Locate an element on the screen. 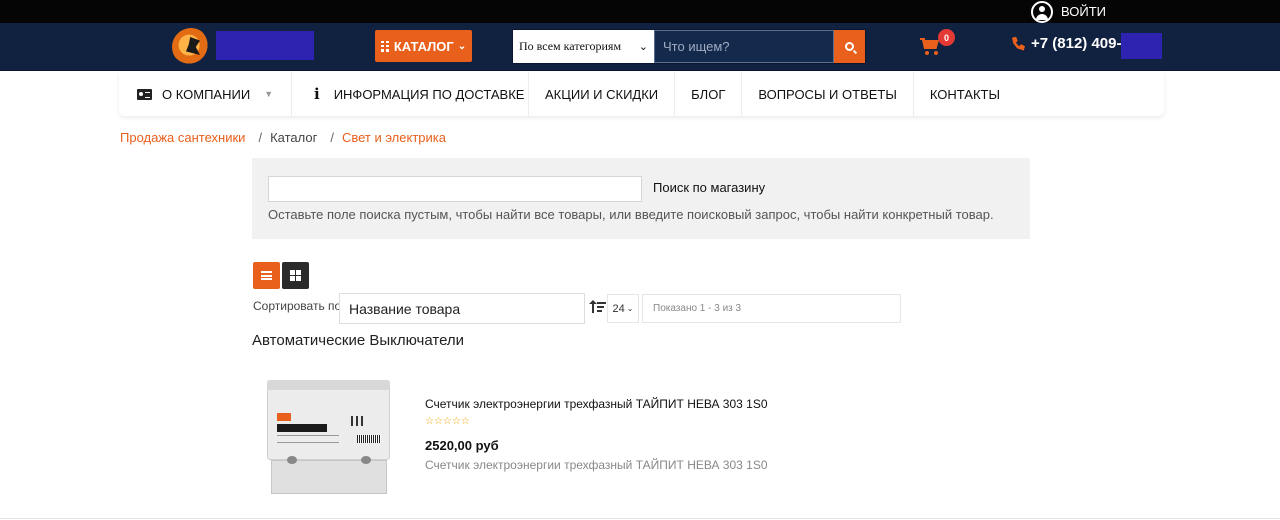 This screenshot has height=520, width=1280. redacted-brand-name is located at coordinates (265, 45).